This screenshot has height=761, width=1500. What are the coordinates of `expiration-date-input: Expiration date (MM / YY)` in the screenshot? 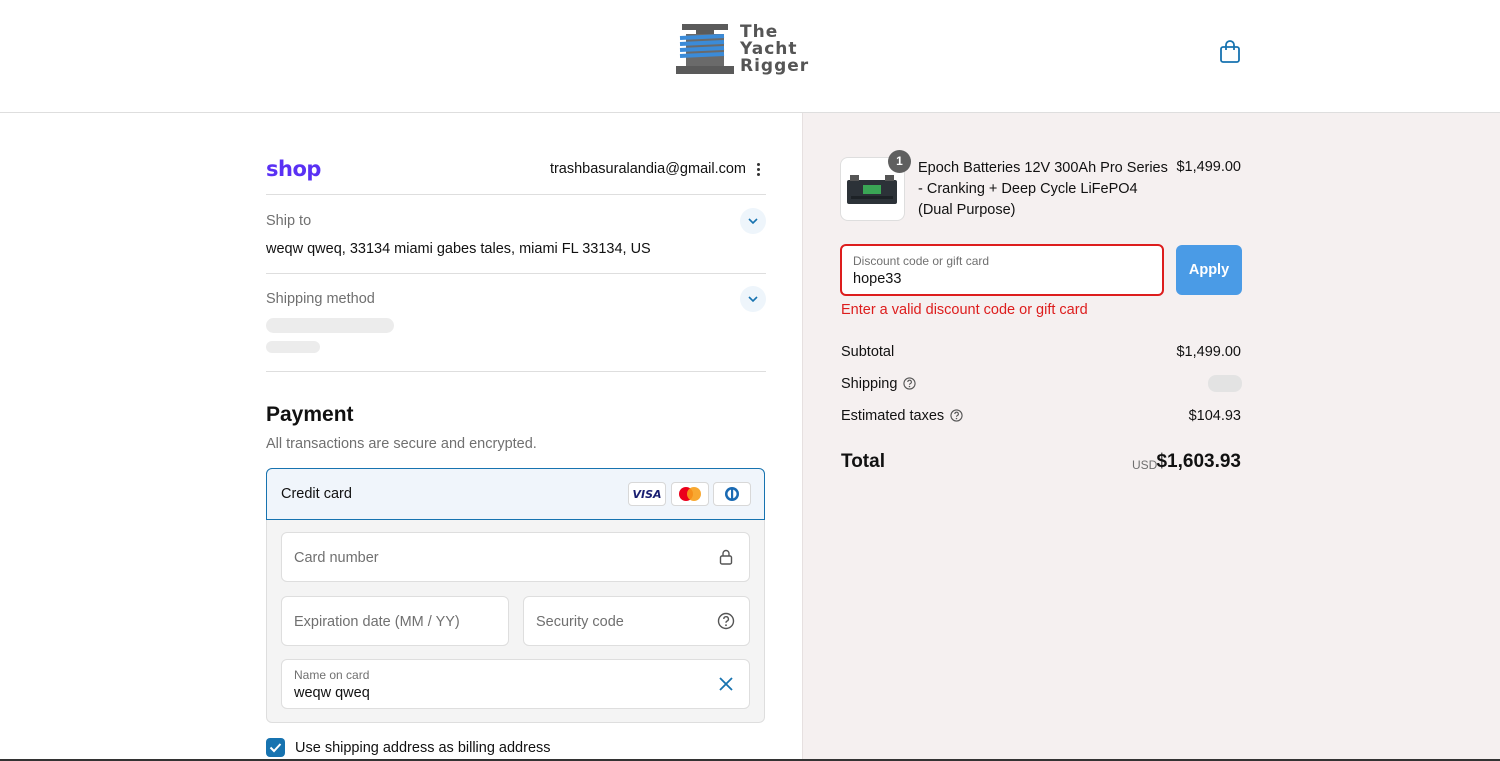 It's located at (395, 621).